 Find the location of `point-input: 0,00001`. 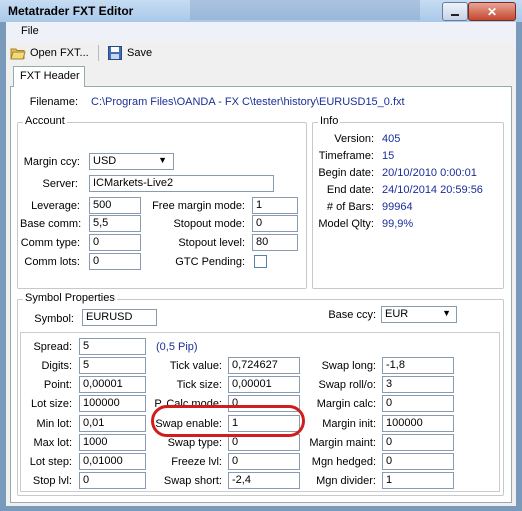

point-input: 0,00001 is located at coordinates (112, 384).